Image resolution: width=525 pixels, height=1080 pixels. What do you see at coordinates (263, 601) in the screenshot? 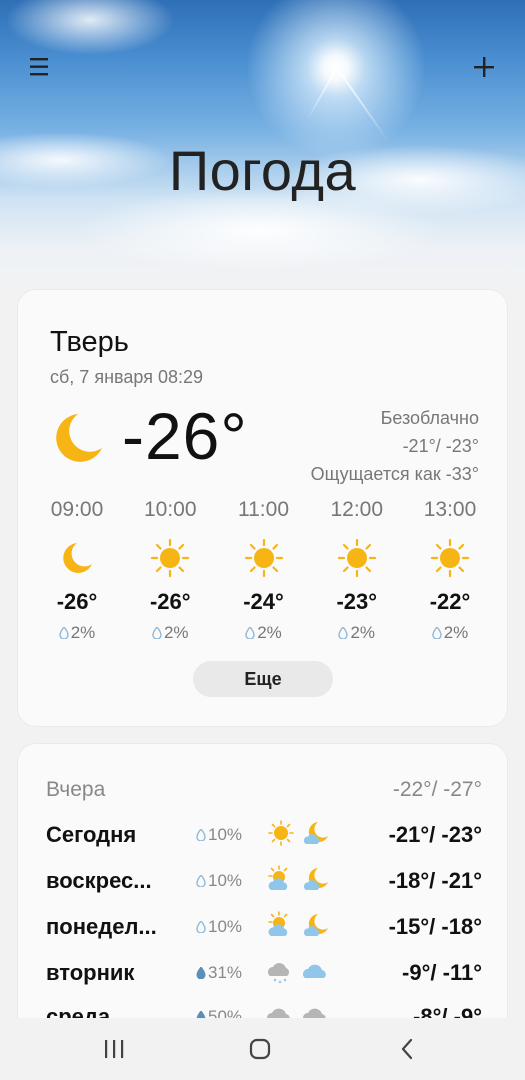
I see `hour-temperature: -24°` at bounding box center [263, 601].